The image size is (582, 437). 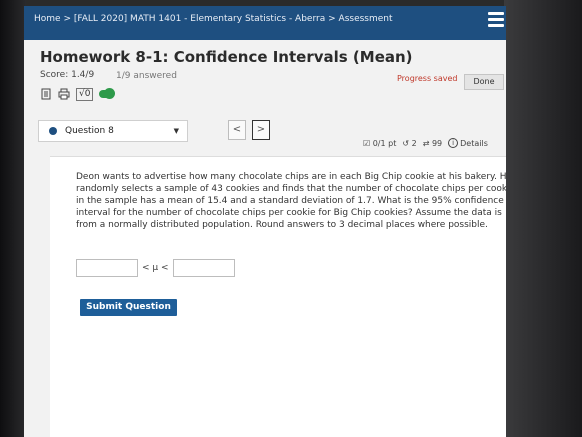 What do you see at coordinates (427, 78) in the screenshot?
I see `progress-status: Progress saved` at bounding box center [427, 78].